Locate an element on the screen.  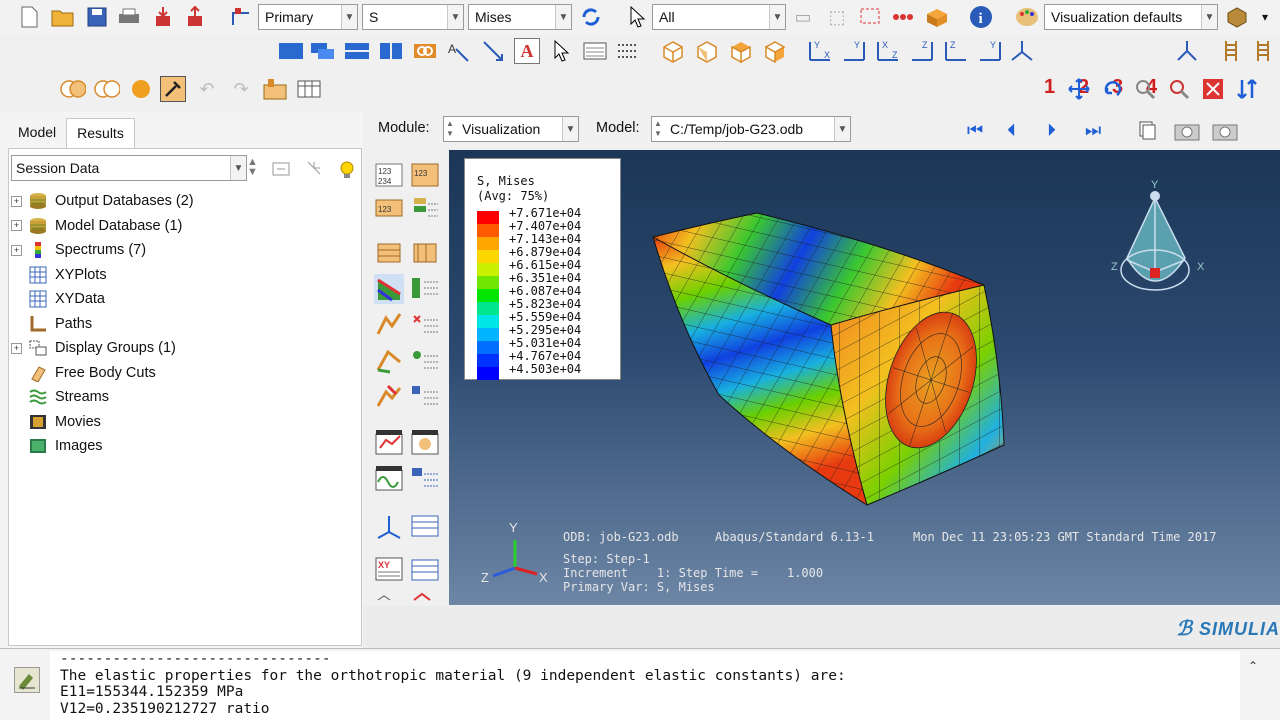
arrow-annotation-icon is located at coordinates (493, 51).